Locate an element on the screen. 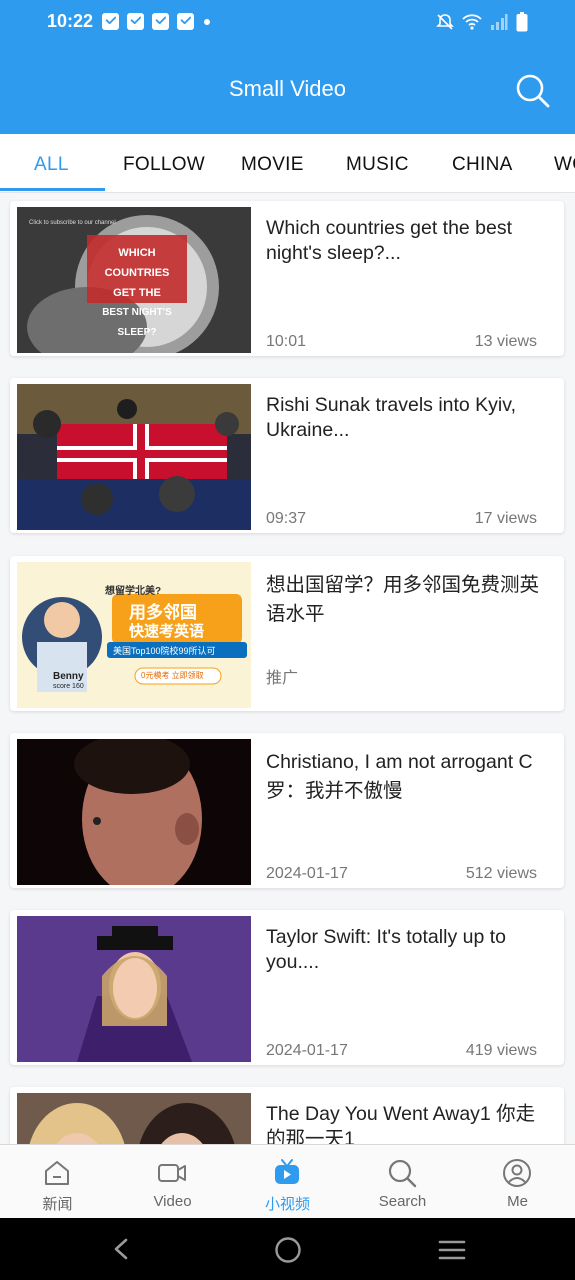  app-header: 10:22 Small Video is located at coordinates (287, 67).